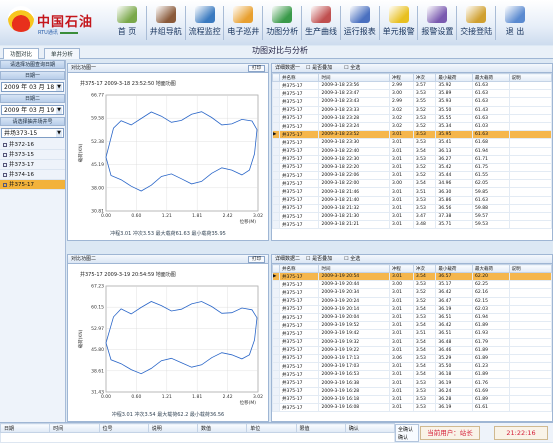  What do you see at coordinates (399, 23) in the screenshot?
I see `nav-button-7: 单元报警` at bounding box center [399, 23].